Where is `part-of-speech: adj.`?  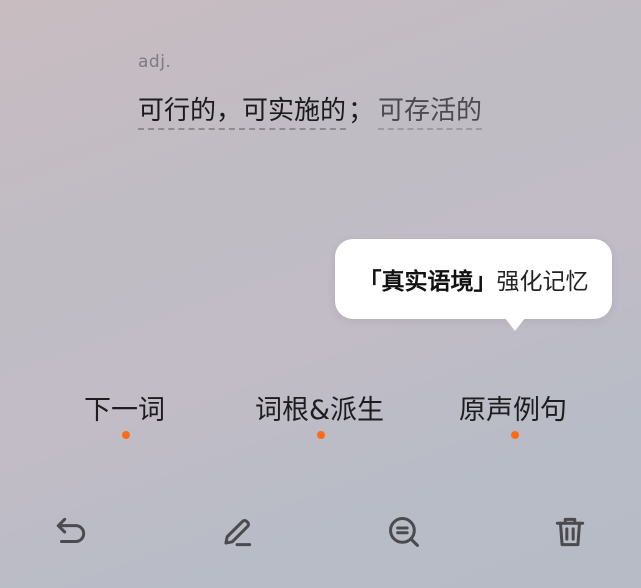
part-of-speech: adj. is located at coordinates (155, 62).